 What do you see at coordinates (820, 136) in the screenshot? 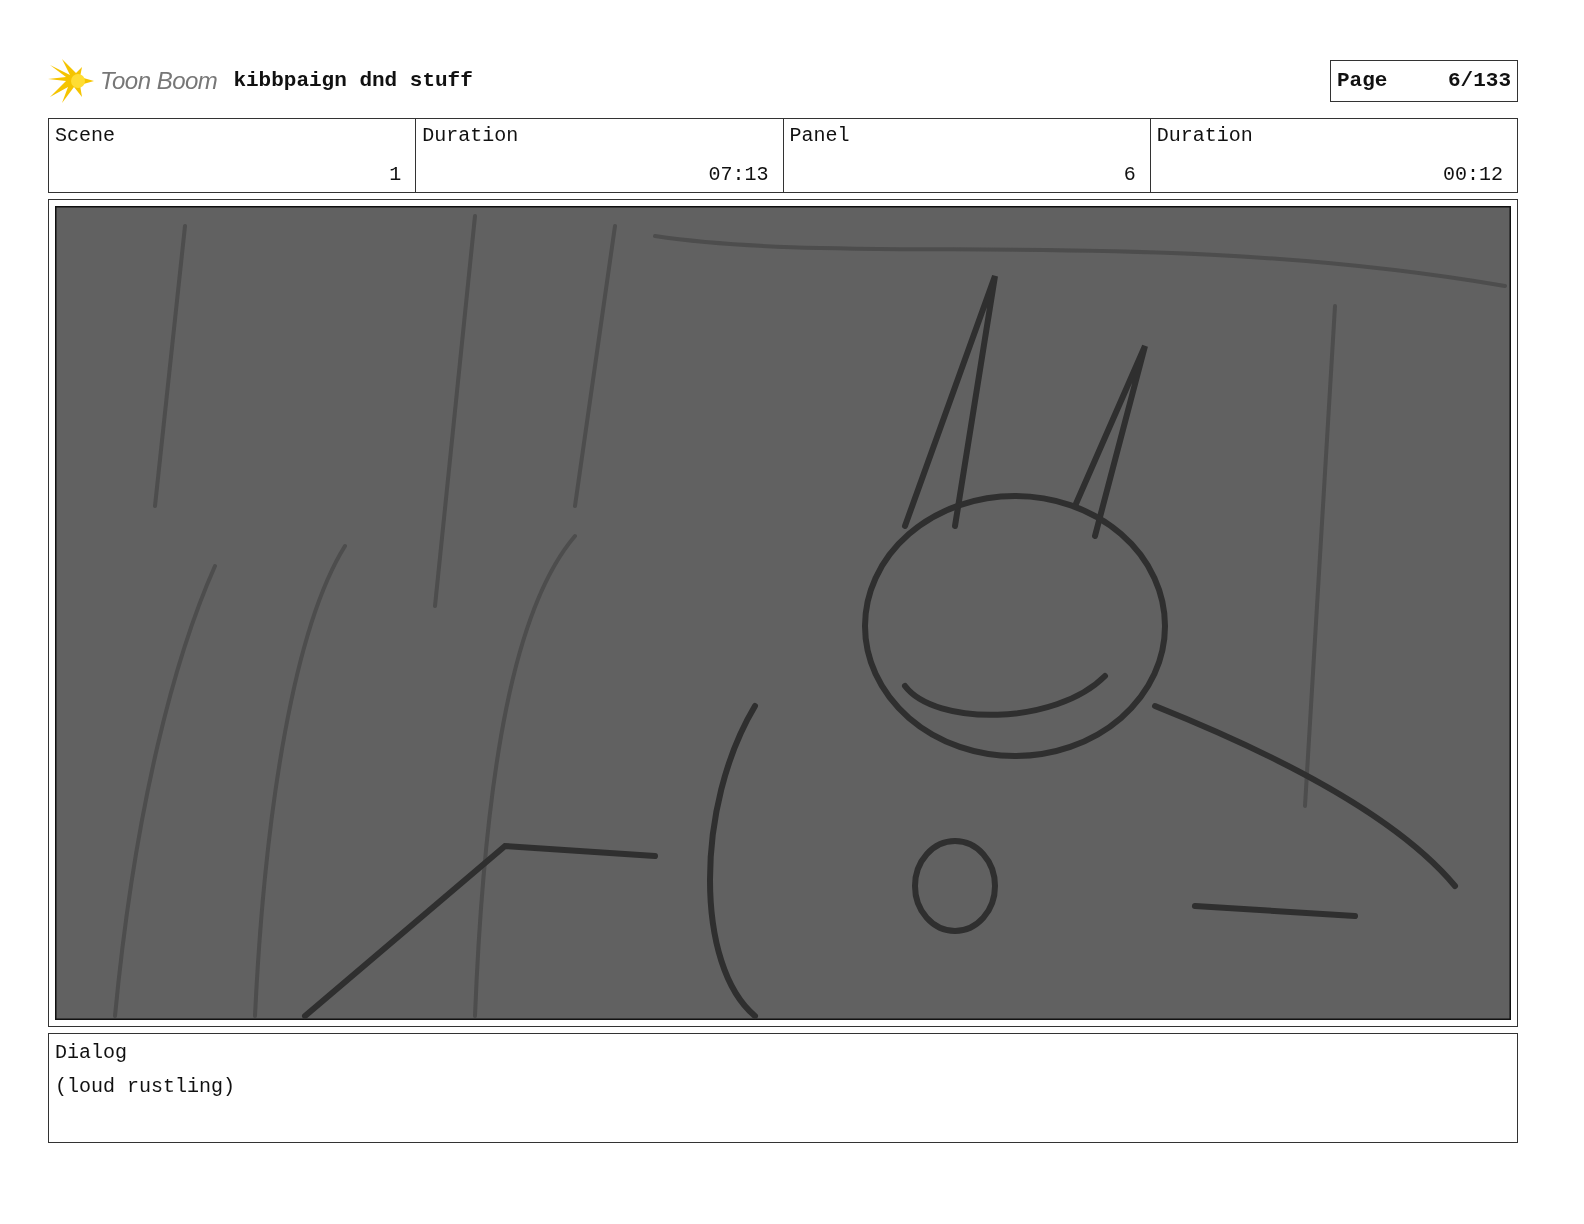
I see `field-label: Panel` at bounding box center [820, 136].